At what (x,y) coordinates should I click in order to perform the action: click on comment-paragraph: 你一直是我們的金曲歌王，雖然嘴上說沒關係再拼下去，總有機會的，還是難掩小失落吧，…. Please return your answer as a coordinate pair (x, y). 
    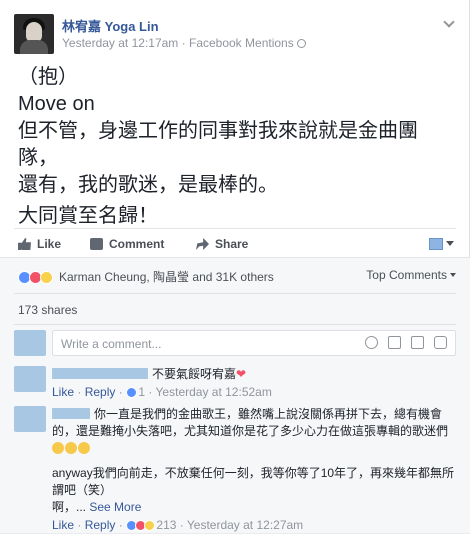
    Looking at the image, I should click on (254, 431).